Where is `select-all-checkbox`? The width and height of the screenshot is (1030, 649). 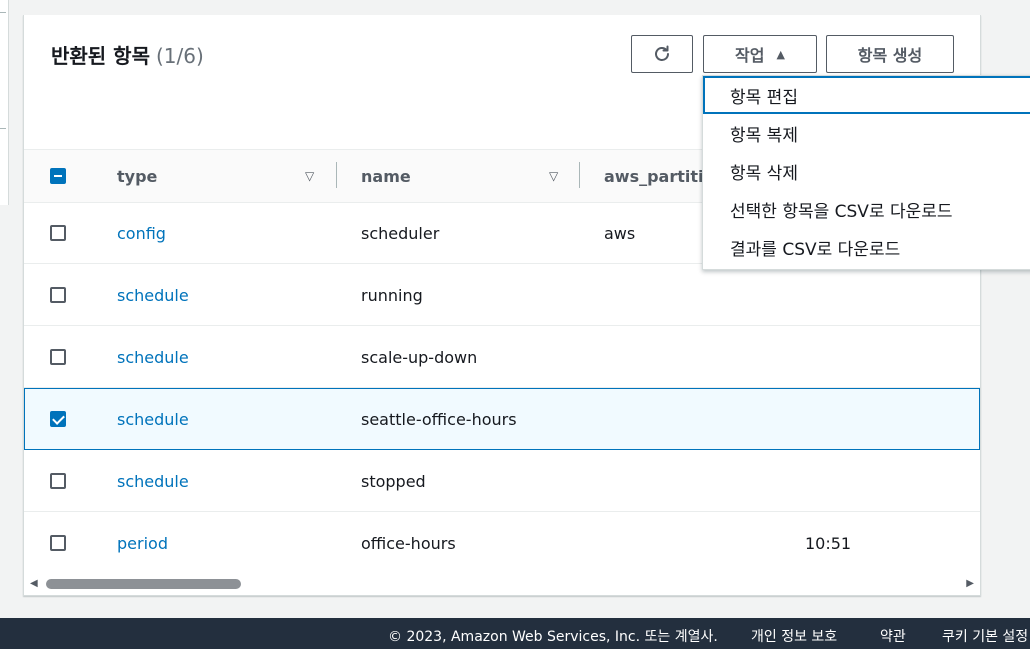 select-all-checkbox is located at coordinates (58, 176).